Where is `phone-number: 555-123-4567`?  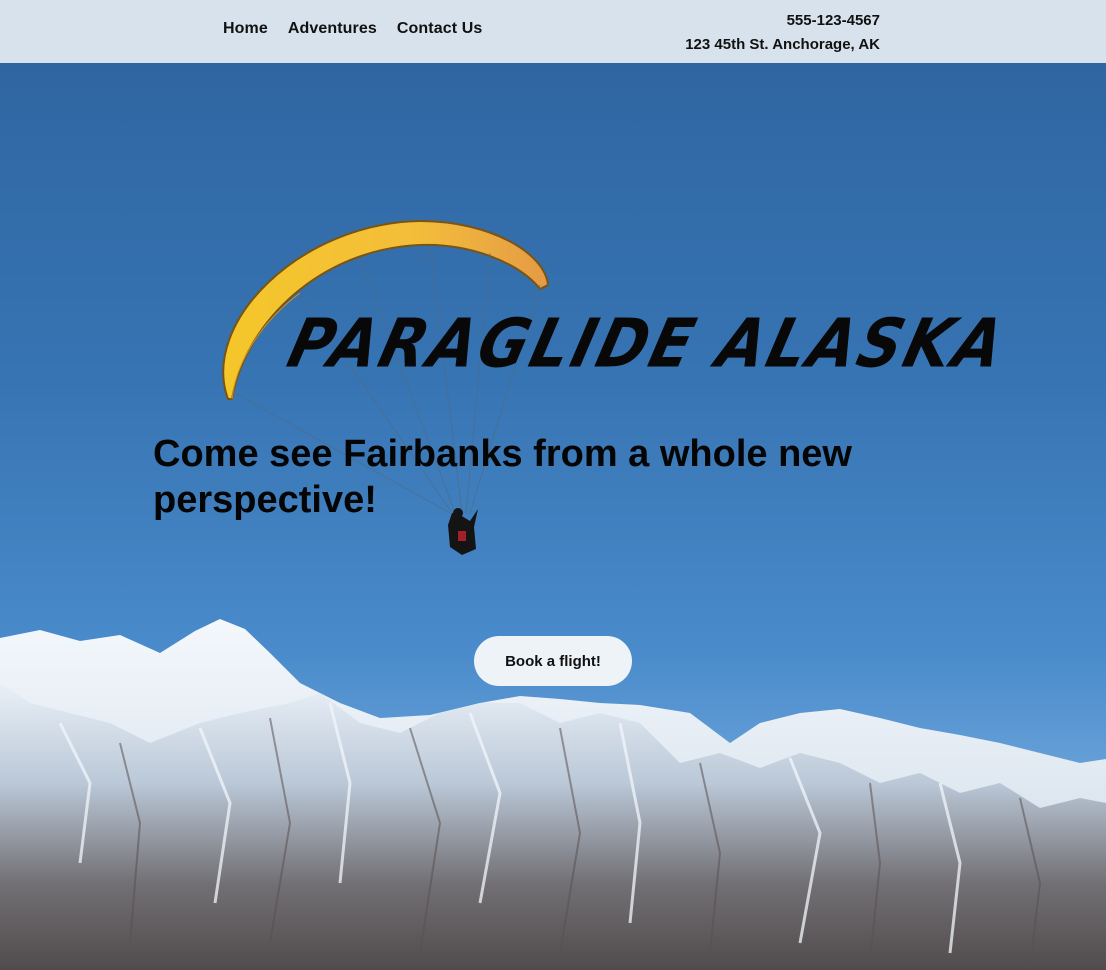
phone-number: 555-123-4567 is located at coordinates (782, 21).